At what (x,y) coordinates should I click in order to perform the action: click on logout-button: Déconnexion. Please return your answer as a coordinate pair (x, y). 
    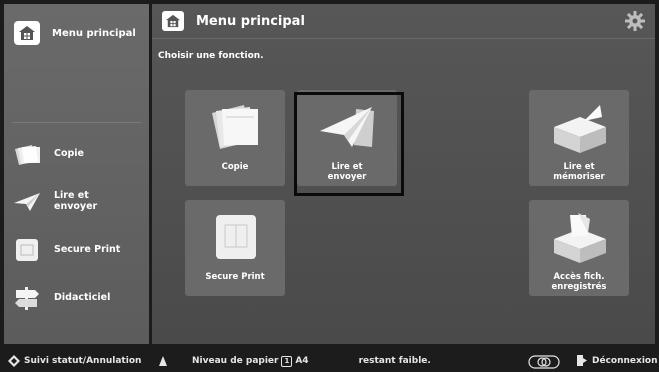
    Looking at the image, I should click on (617, 360).